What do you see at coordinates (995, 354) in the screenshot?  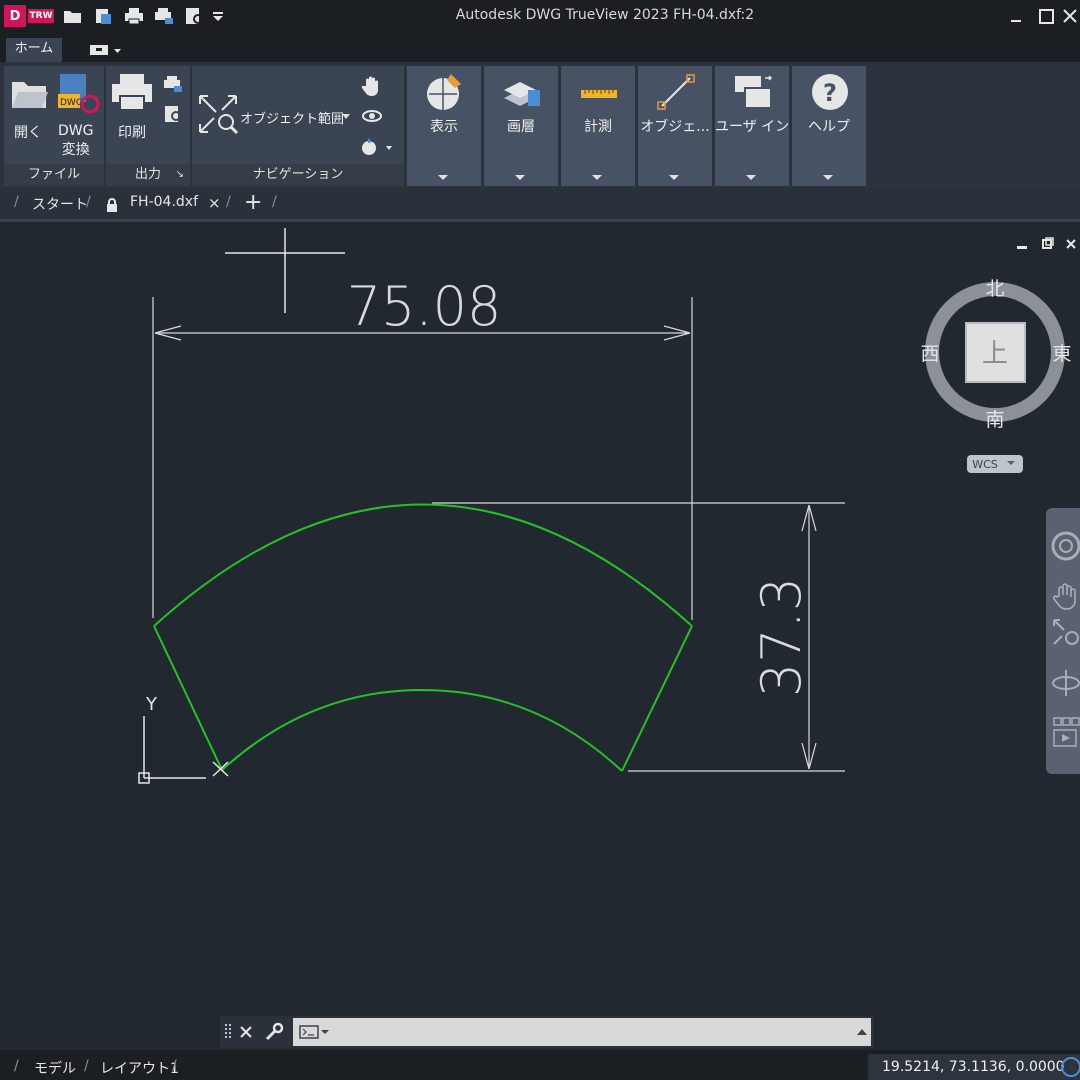 I see `viewcube-top-label: 上` at bounding box center [995, 354].